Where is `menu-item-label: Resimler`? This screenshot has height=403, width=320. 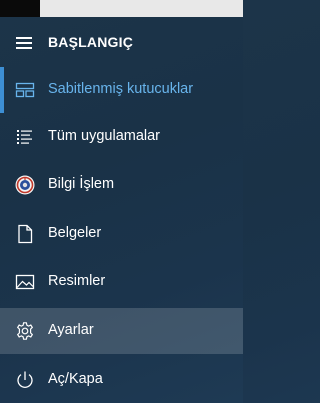 menu-item-label: Resimler is located at coordinates (77, 281).